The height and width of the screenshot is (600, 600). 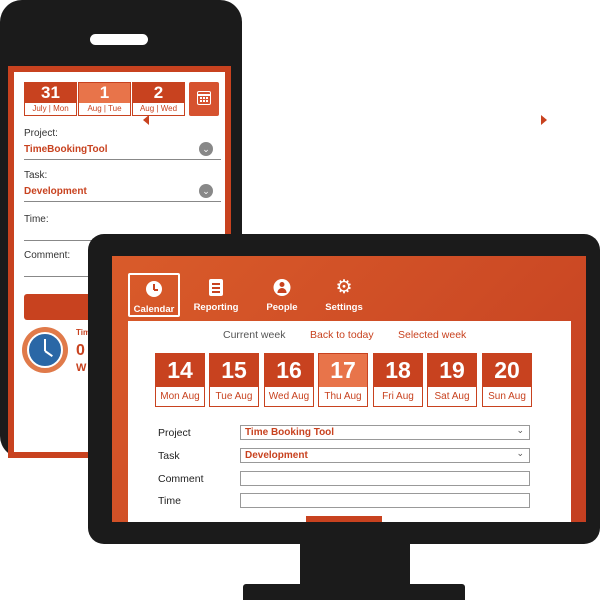 I want to click on nav-calendar: Calendar, so click(x=154, y=295).